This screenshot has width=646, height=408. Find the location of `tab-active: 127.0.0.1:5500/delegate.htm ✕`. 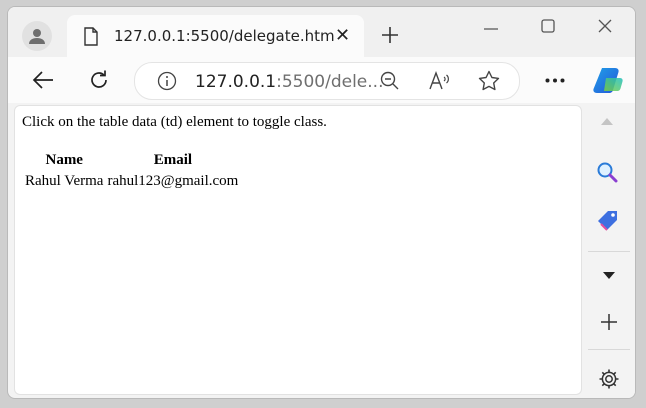

tab-active: 127.0.0.1:5500/delegate.htm ✕ is located at coordinates (215, 36).